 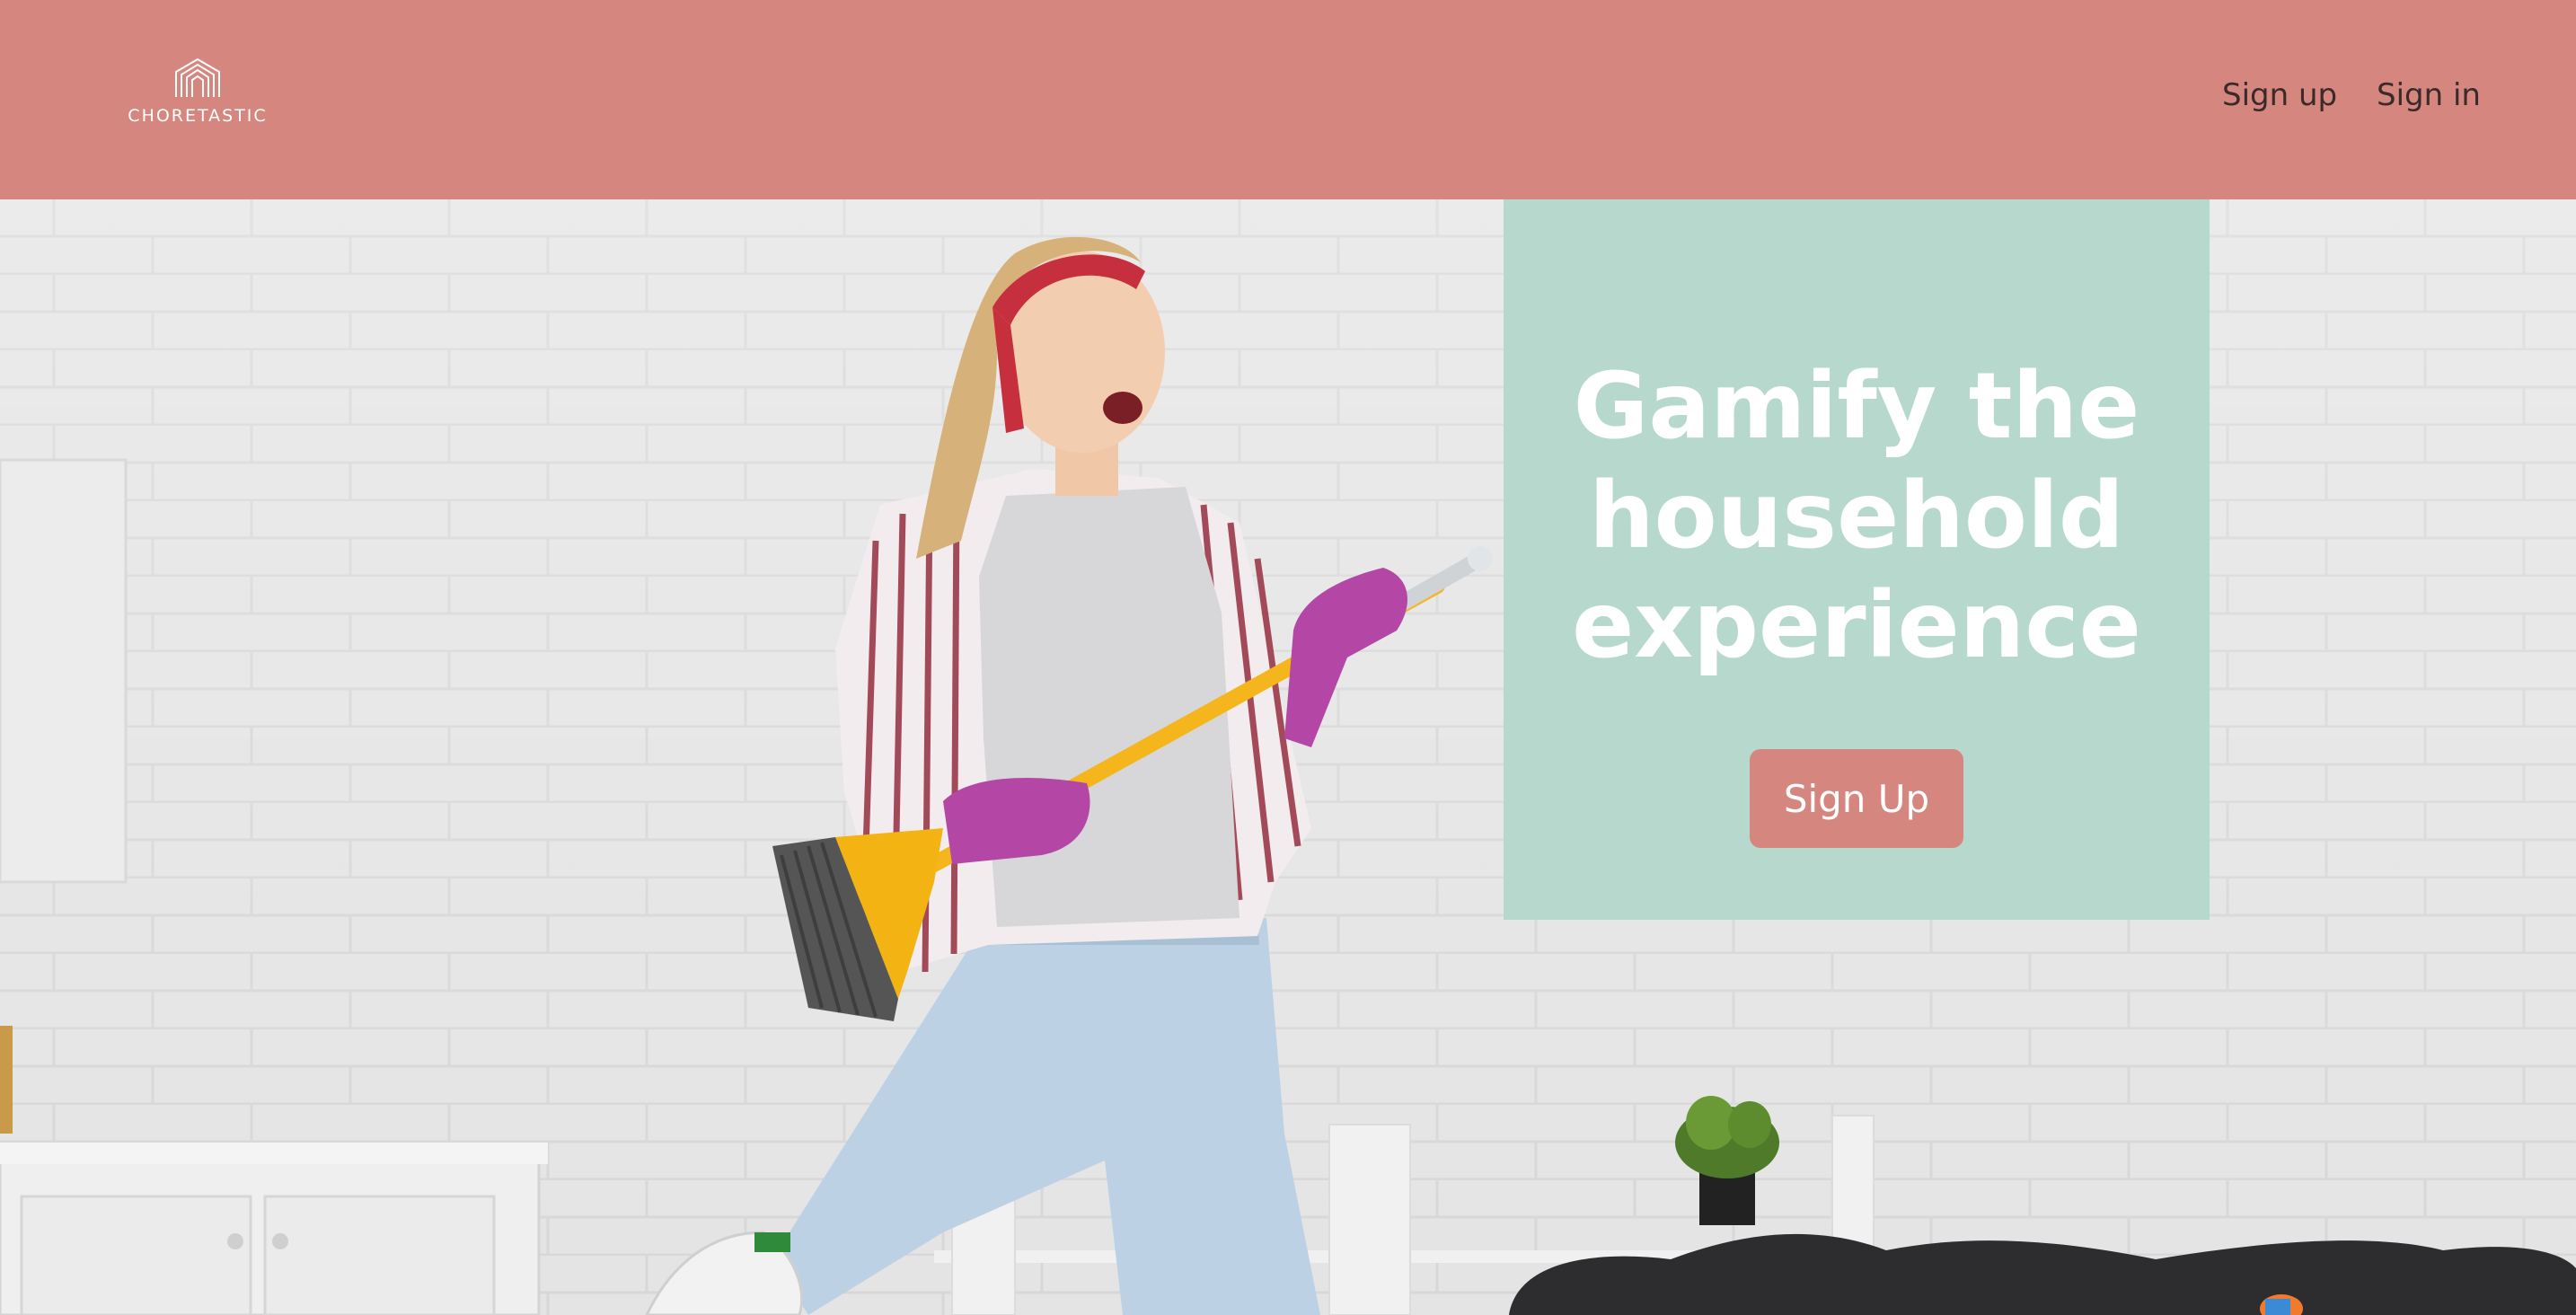 What do you see at coordinates (1856, 406) in the screenshot?
I see `hero-headline-line-1: Gamify the` at bounding box center [1856, 406].